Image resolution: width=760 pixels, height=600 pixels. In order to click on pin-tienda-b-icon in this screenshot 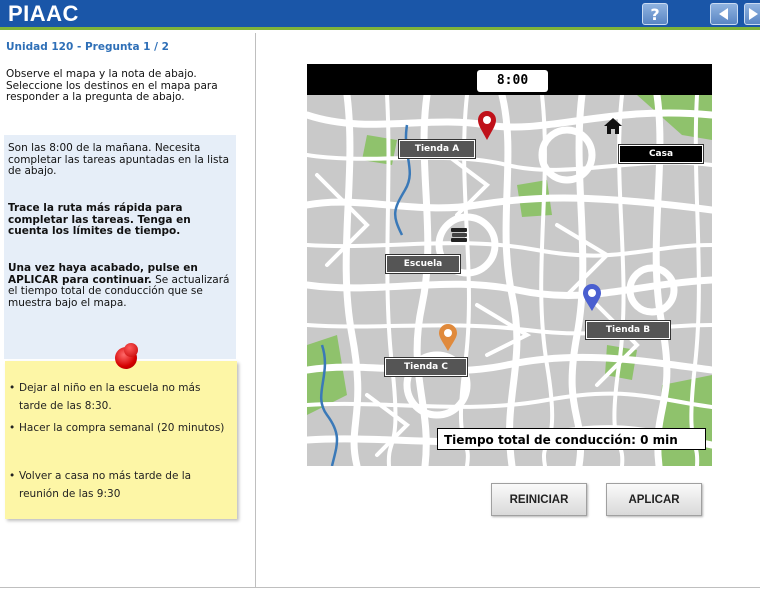, I will do `click(592, 298)`.